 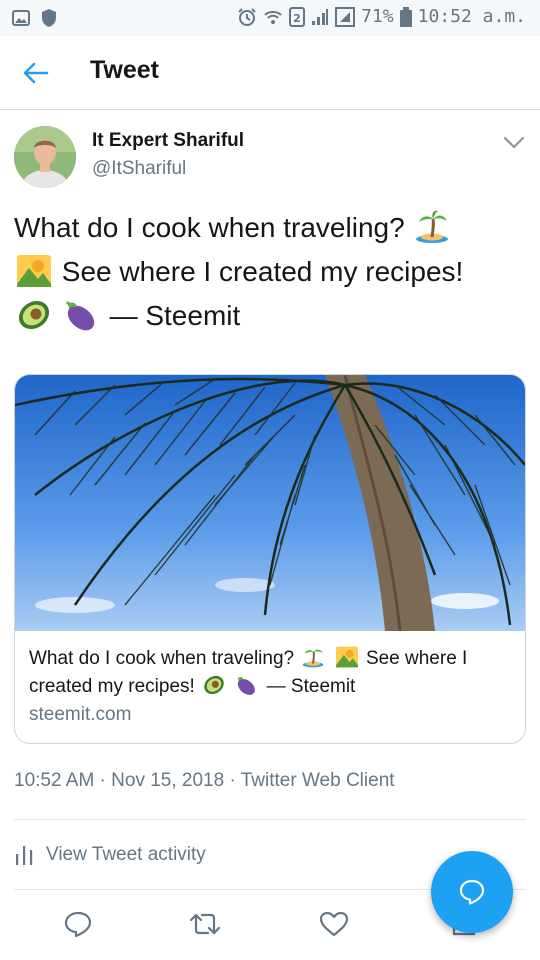 I want to click on author-name: It Expert Shariful, so click(x=168, y=141).